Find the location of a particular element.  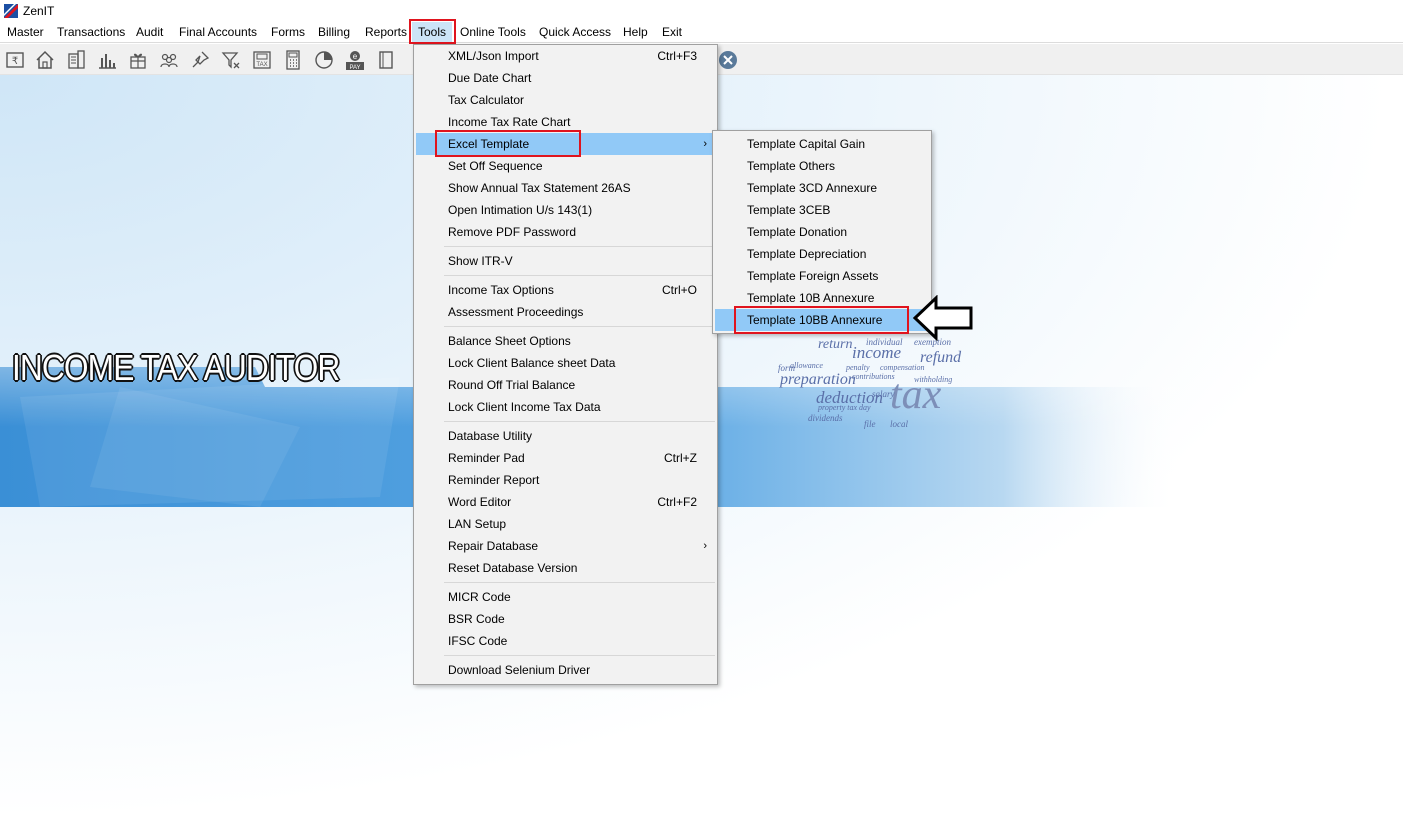

wordcloud-word: dividends is located at coordinates (825, 418).